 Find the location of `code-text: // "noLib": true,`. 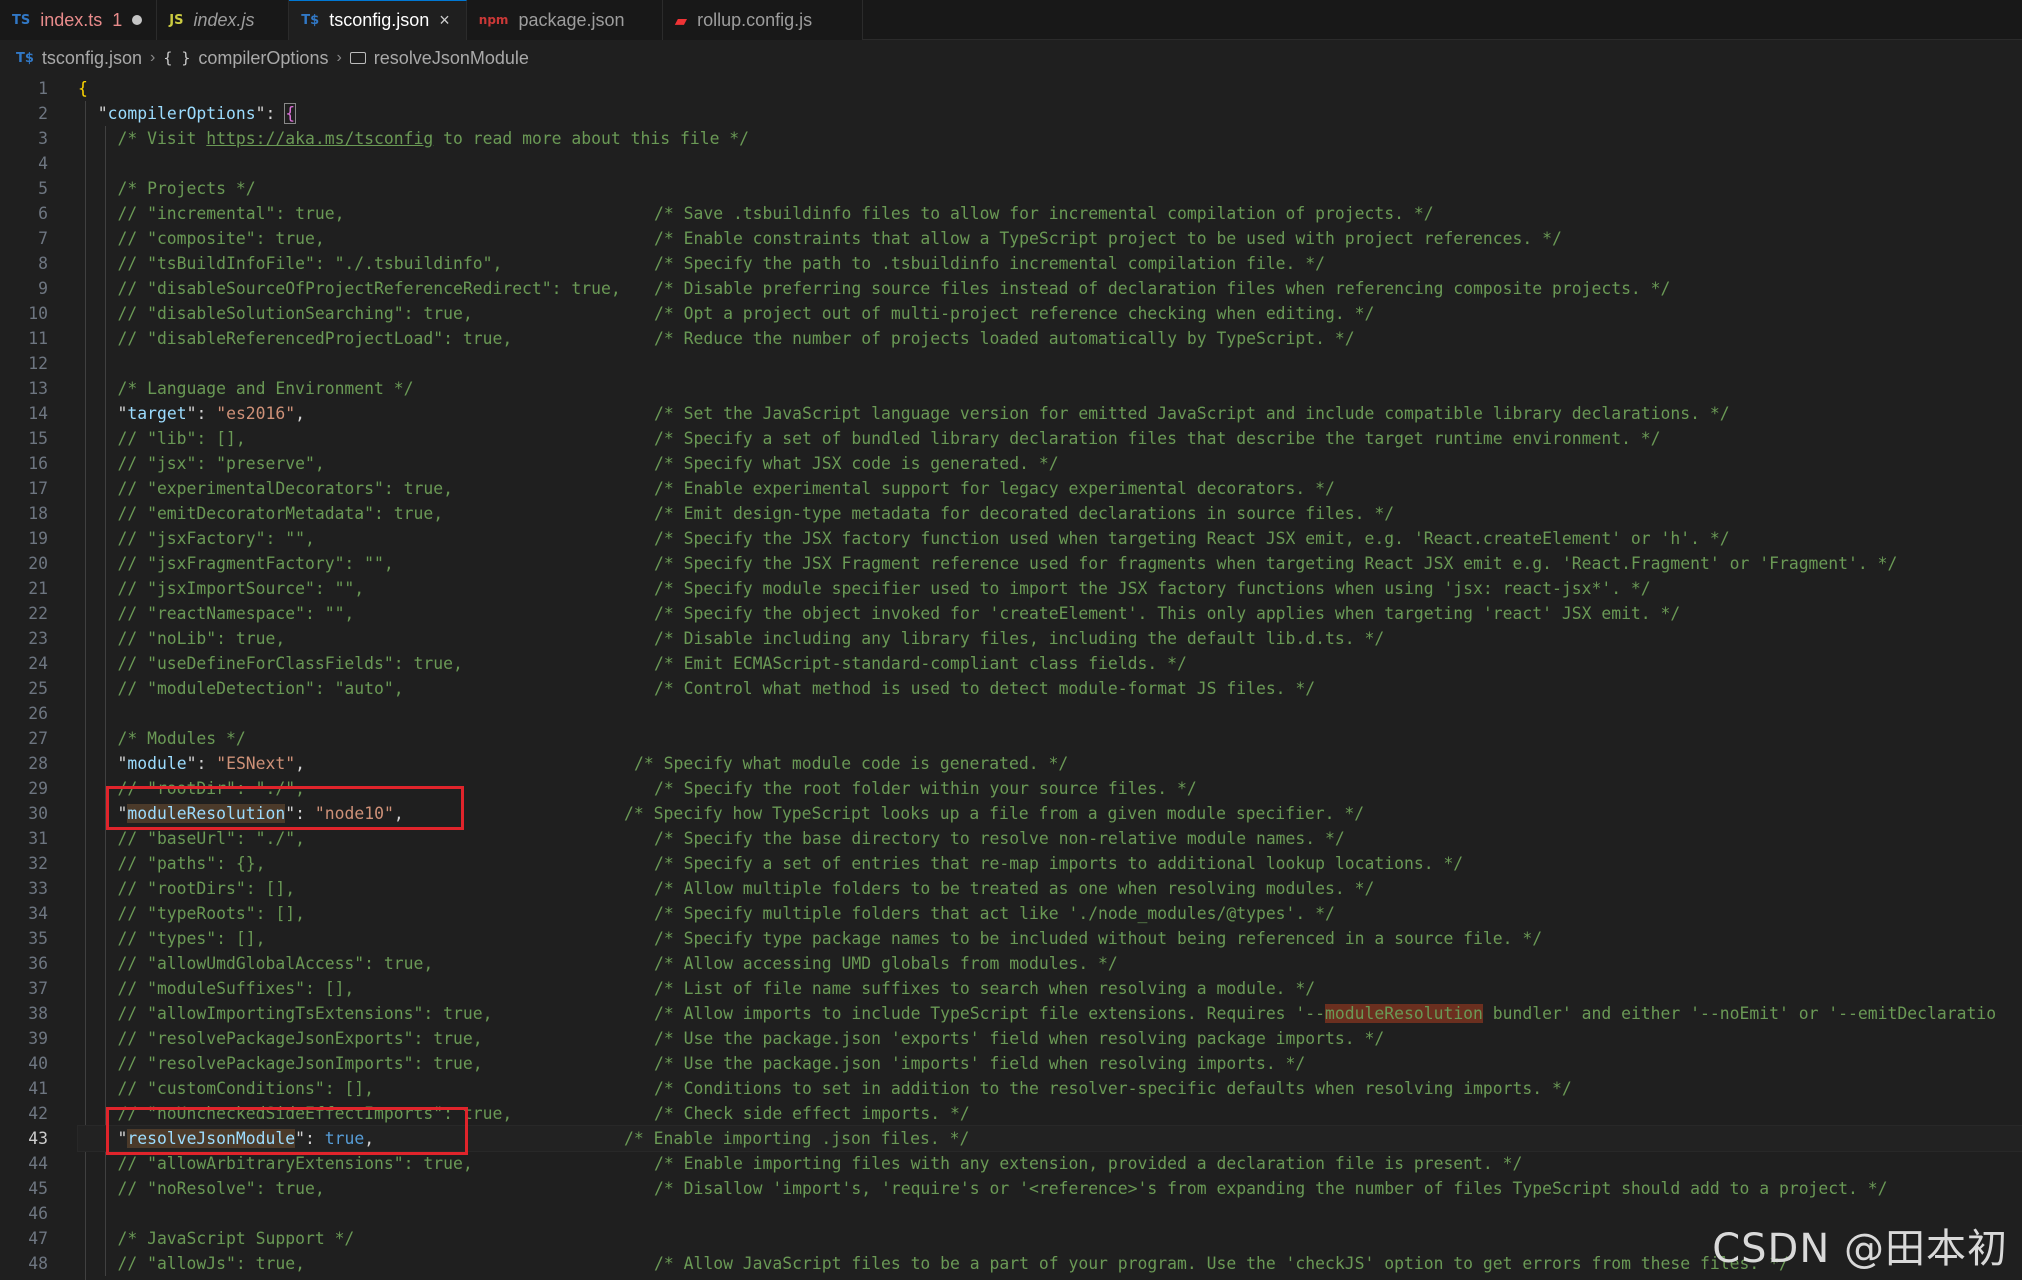

code-text: // "noLib": true, is located at coordinates (182, 638).